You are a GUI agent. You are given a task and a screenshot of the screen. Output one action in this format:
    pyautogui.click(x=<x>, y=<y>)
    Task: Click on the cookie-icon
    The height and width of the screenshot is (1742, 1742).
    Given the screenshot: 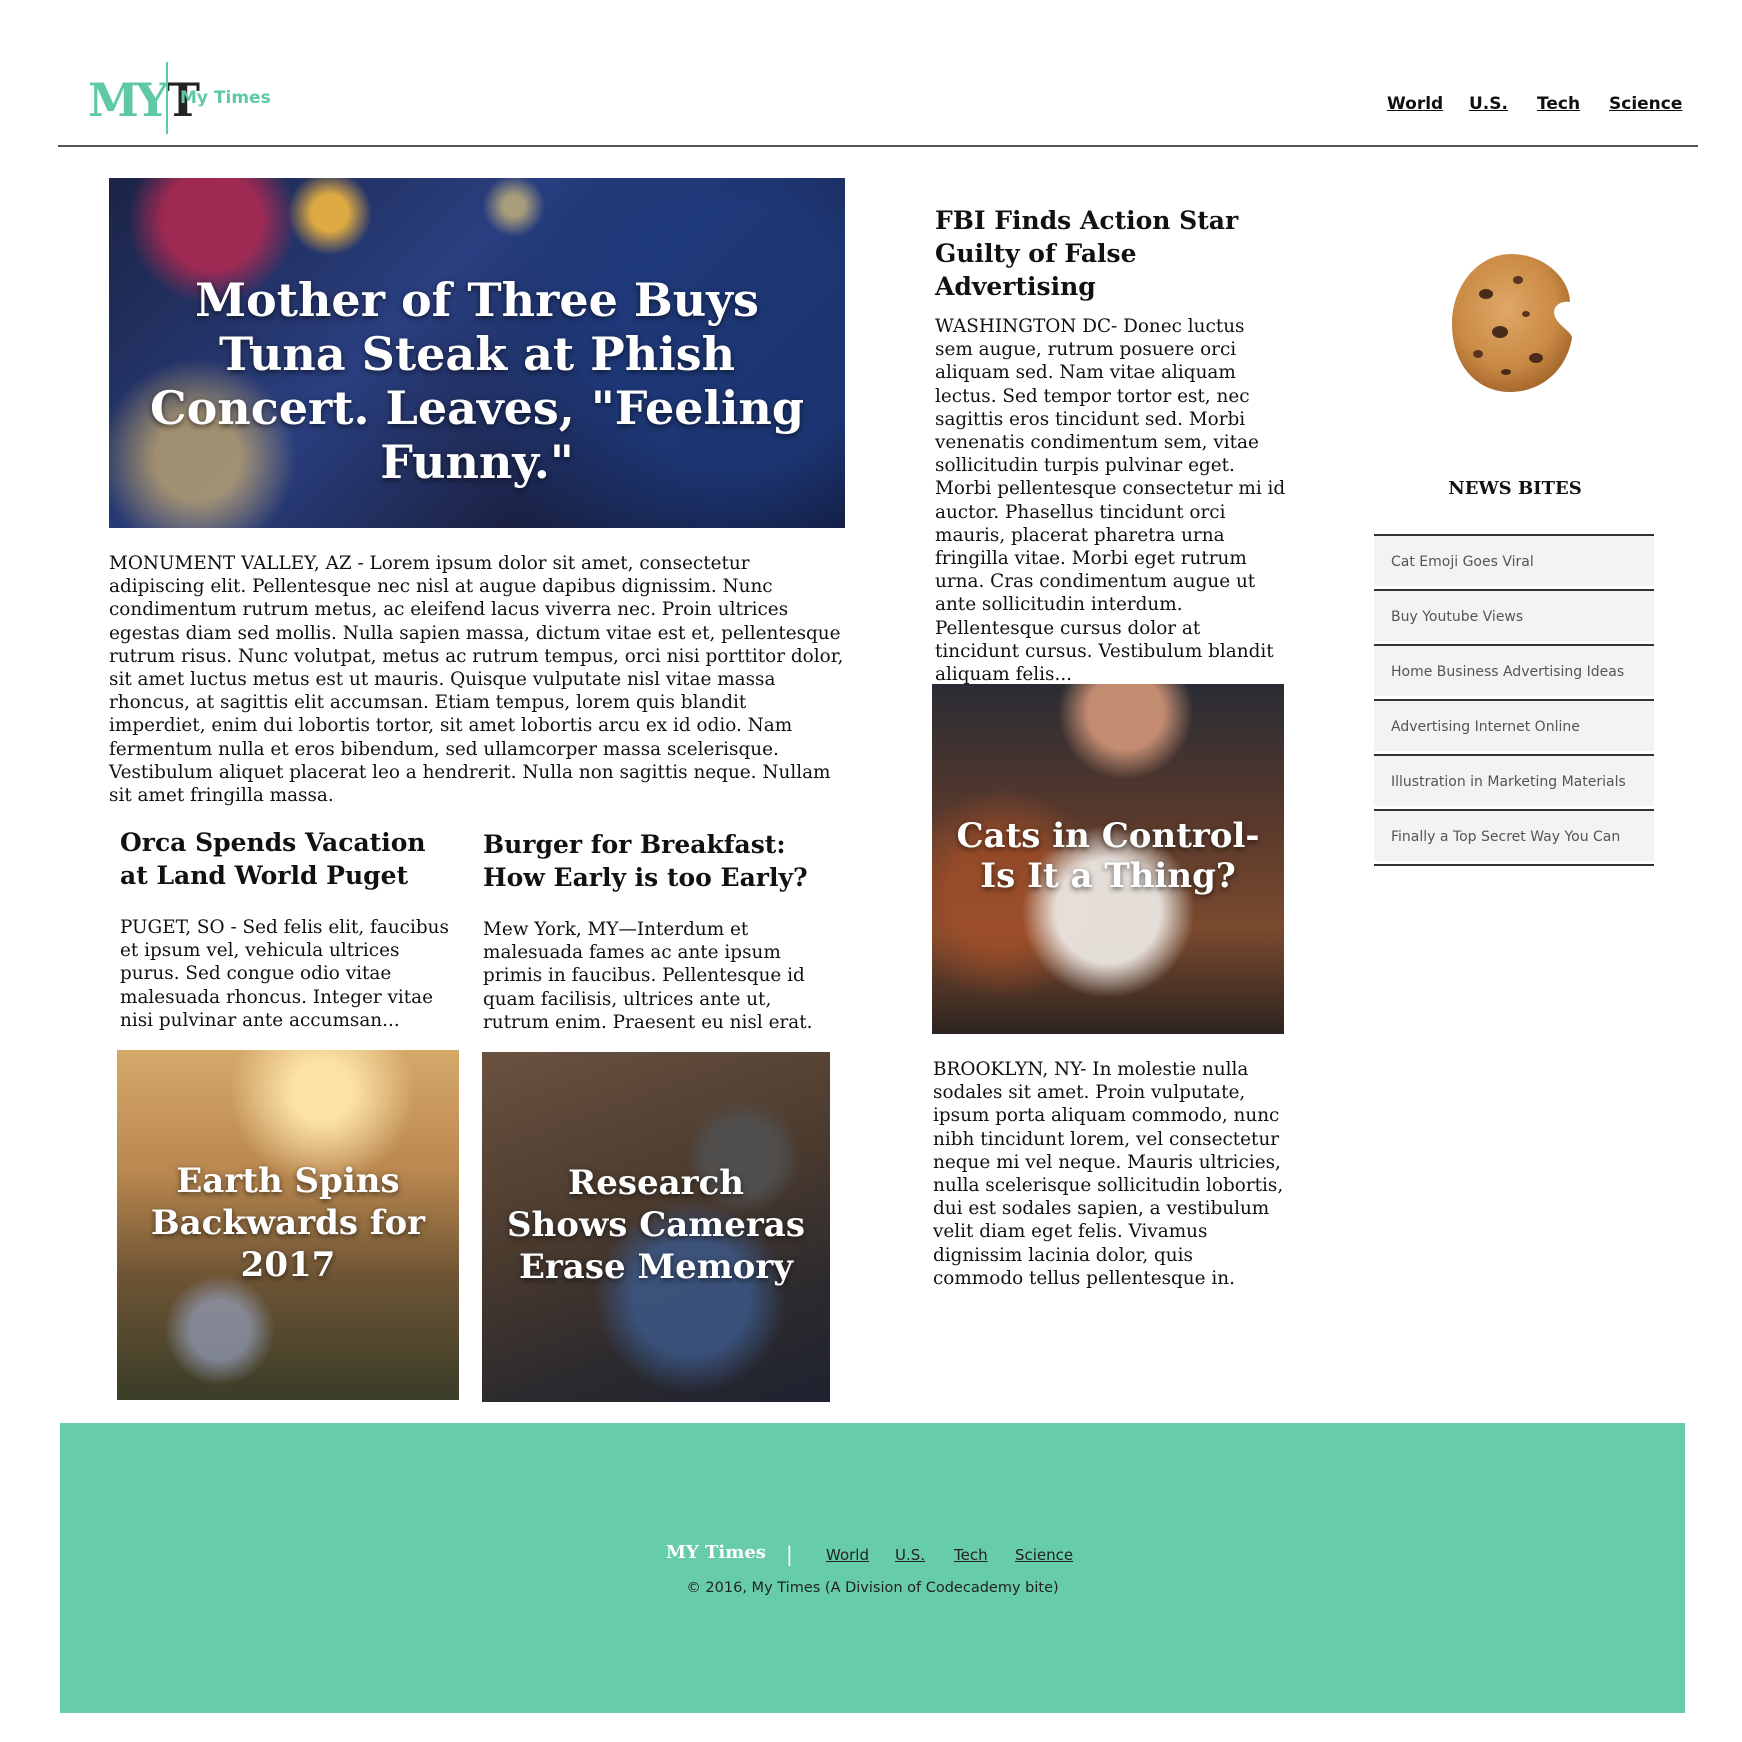 What is the action you would take?
    pyautogui.click(x=1512, y=323)
    